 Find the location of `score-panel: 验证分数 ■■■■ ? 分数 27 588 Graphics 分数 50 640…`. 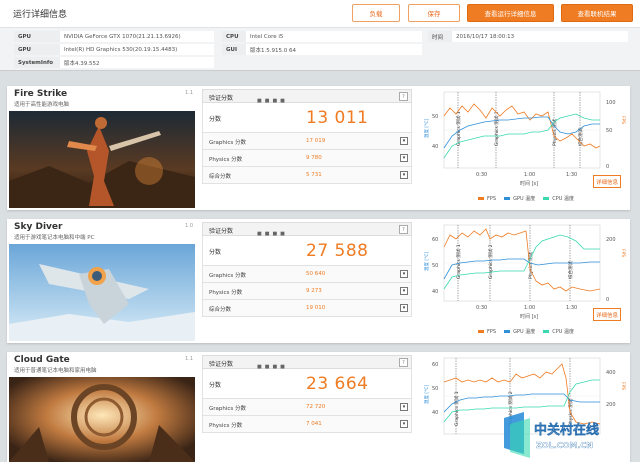

score-panel: 验证分数 ■■■■ ? 分数 27 588 Graphics 分数 50 640… is located at coordinates (307, 269).